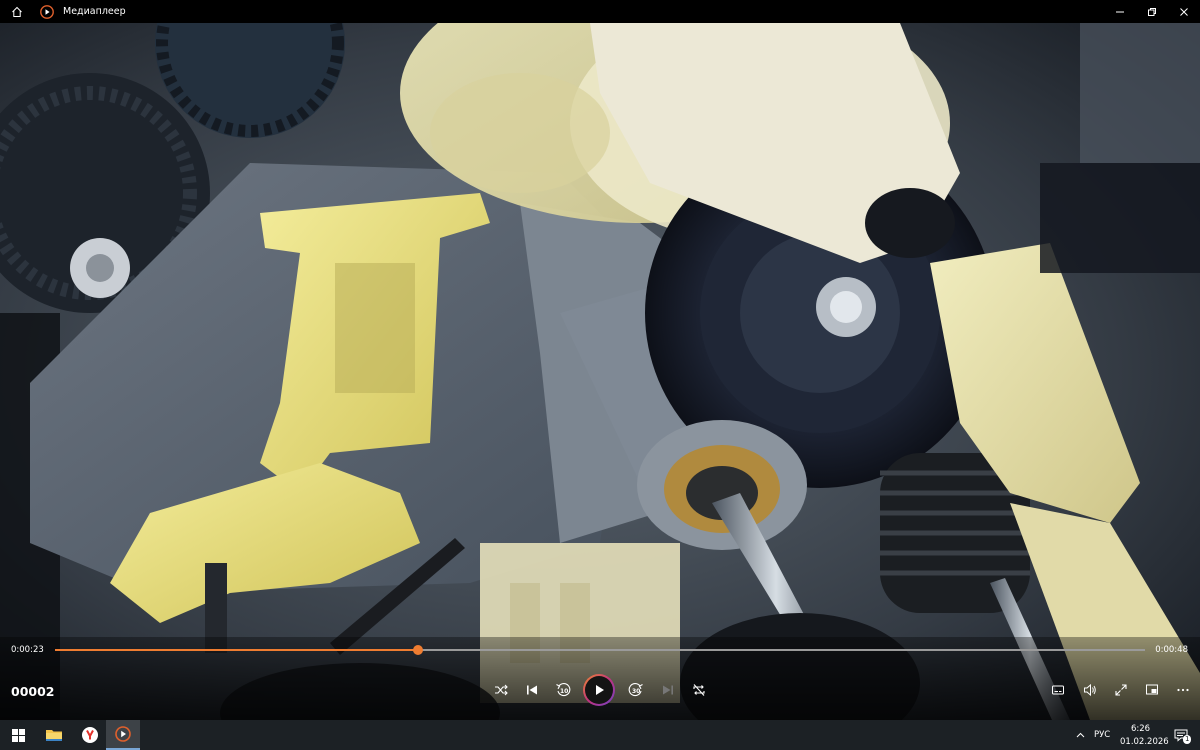 The image size is (1200, 750). I want to click on home-button, so click(17, 11).